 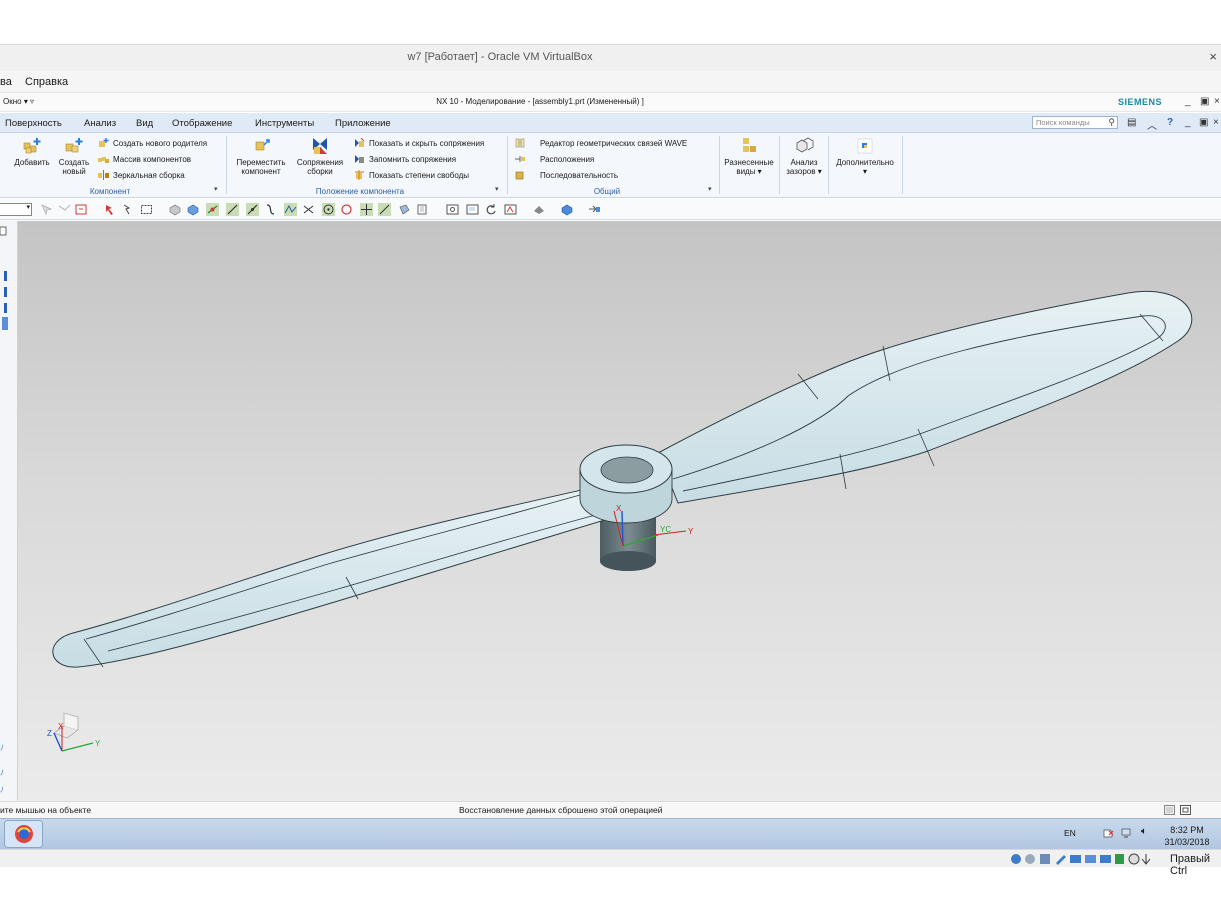 What do you see at coordinates (6, 82) in the screenshot?
I see `vbox-menu-view: ва` at bounding box center [6, 82].